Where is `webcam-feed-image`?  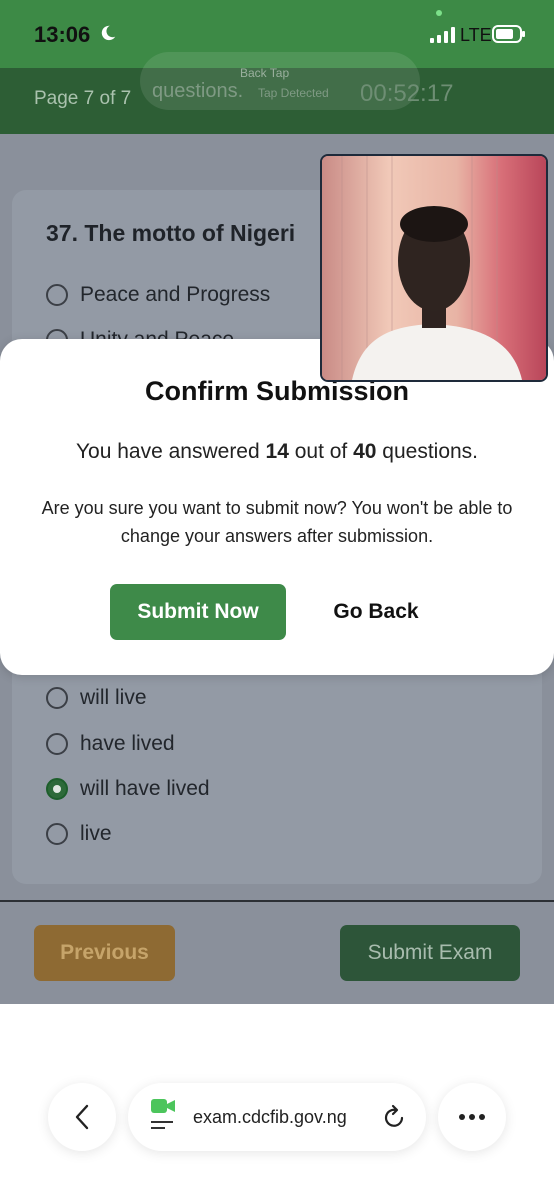 webcam-feed-image is located at coordinates (434, 268).